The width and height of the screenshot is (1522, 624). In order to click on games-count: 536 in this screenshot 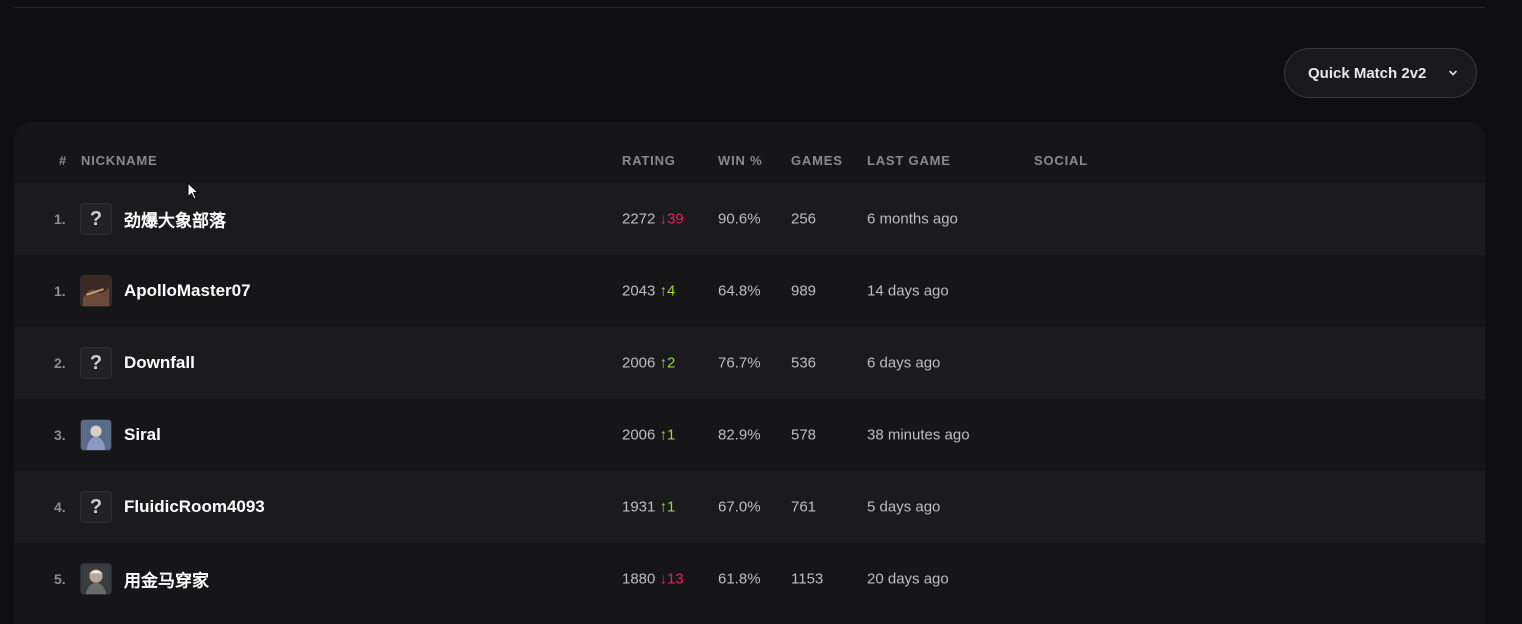, I will do `click(804, 363)`.